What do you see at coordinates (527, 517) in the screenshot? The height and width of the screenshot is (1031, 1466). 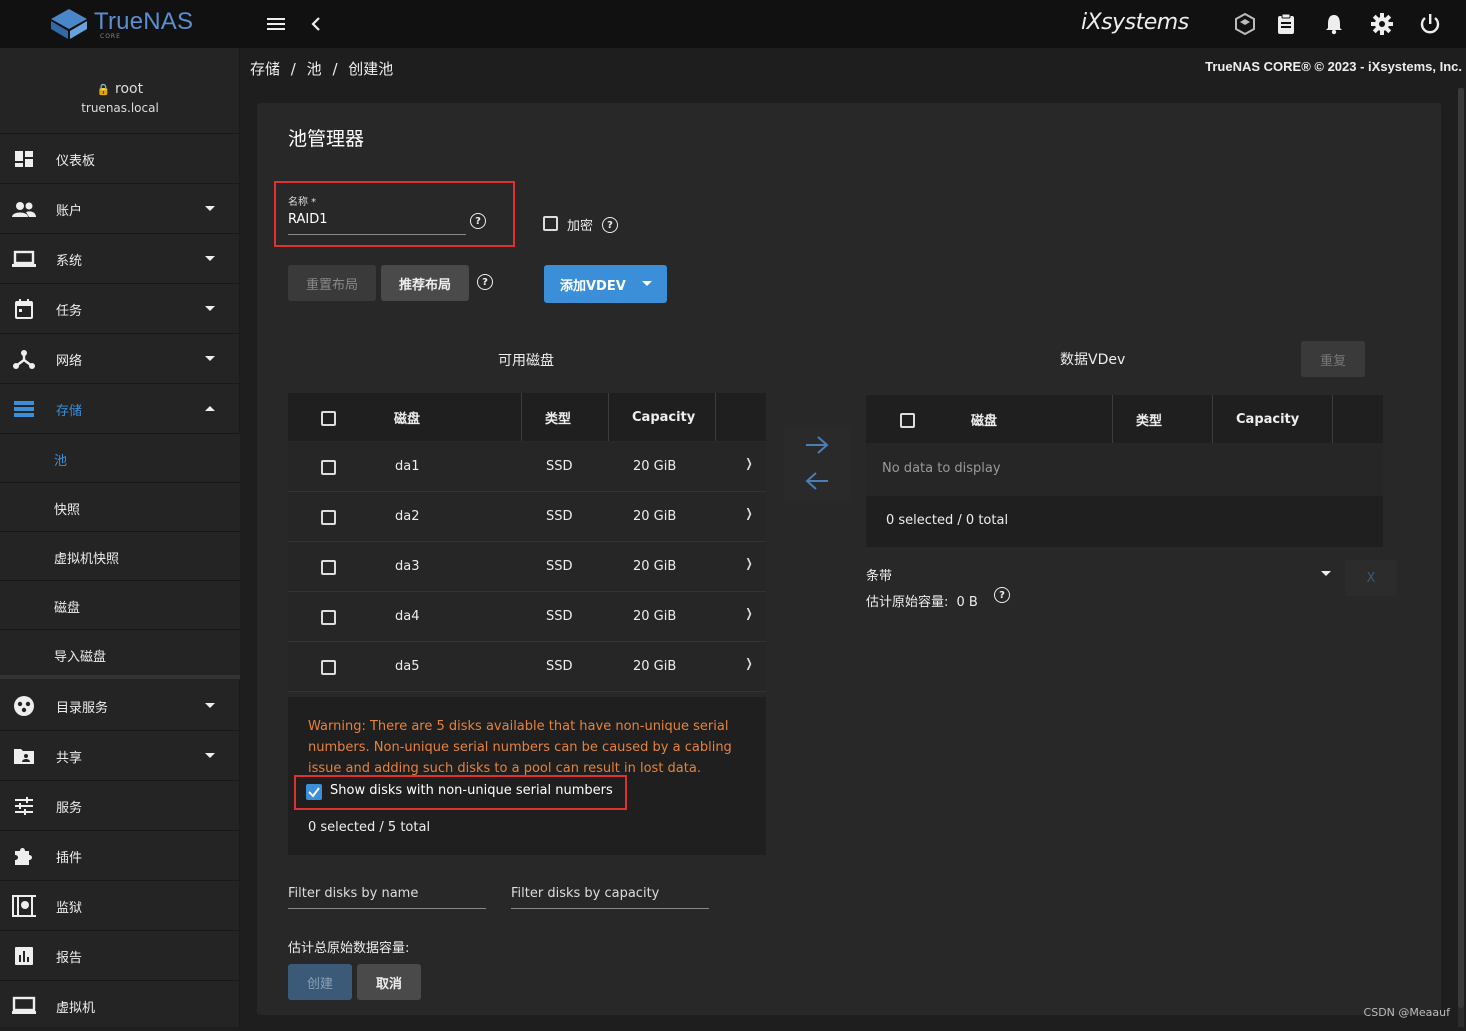 I see `table-row: da2 SSD 20 GiB ❯` at bounding box center [527, 517].